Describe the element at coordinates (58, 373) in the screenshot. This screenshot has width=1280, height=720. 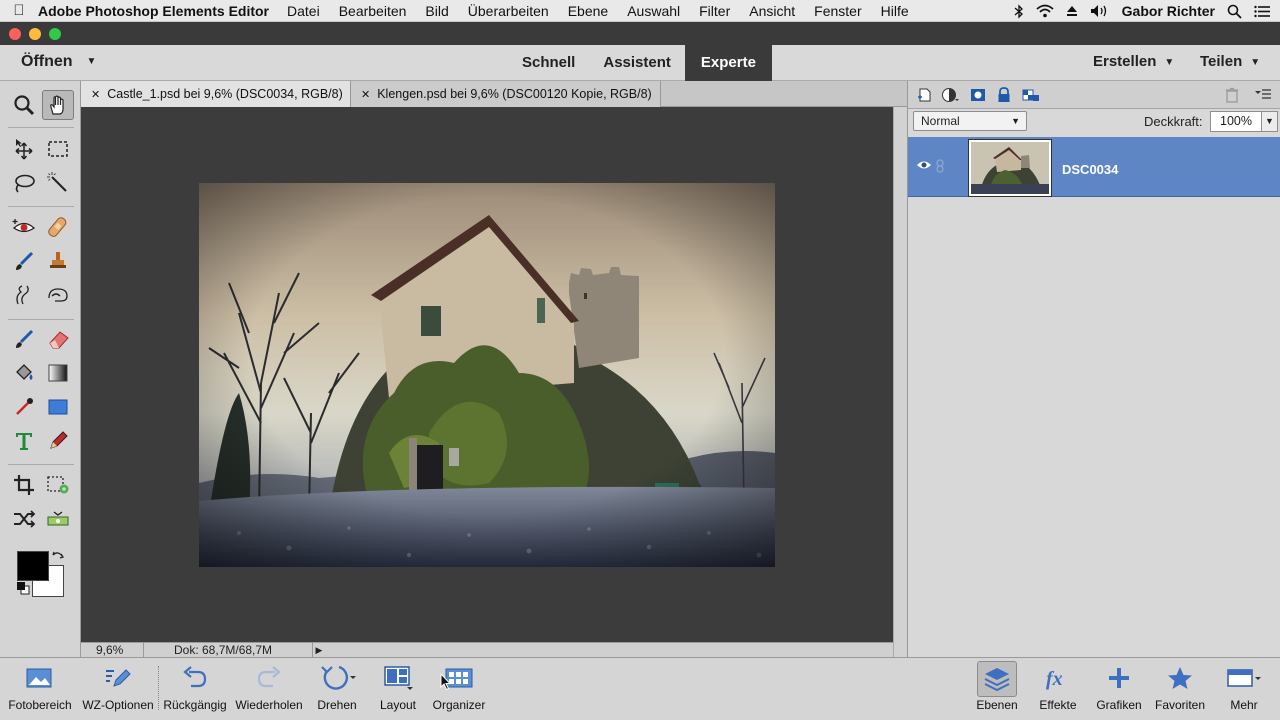
I see `gradient-tool` at that location.